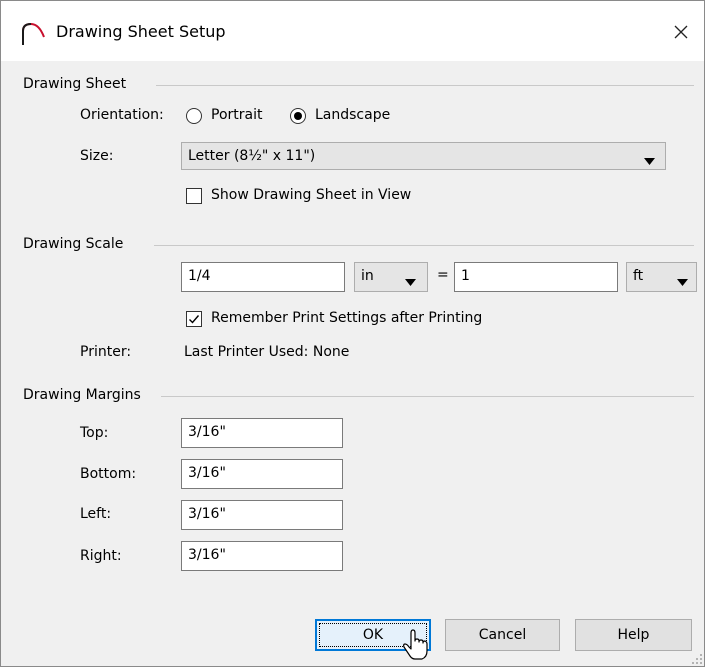 The image size is (705, 667). Describe the element at coordinates (207, 555) in the screenshot. I see `margin-right-value: 3/16"` at that location.